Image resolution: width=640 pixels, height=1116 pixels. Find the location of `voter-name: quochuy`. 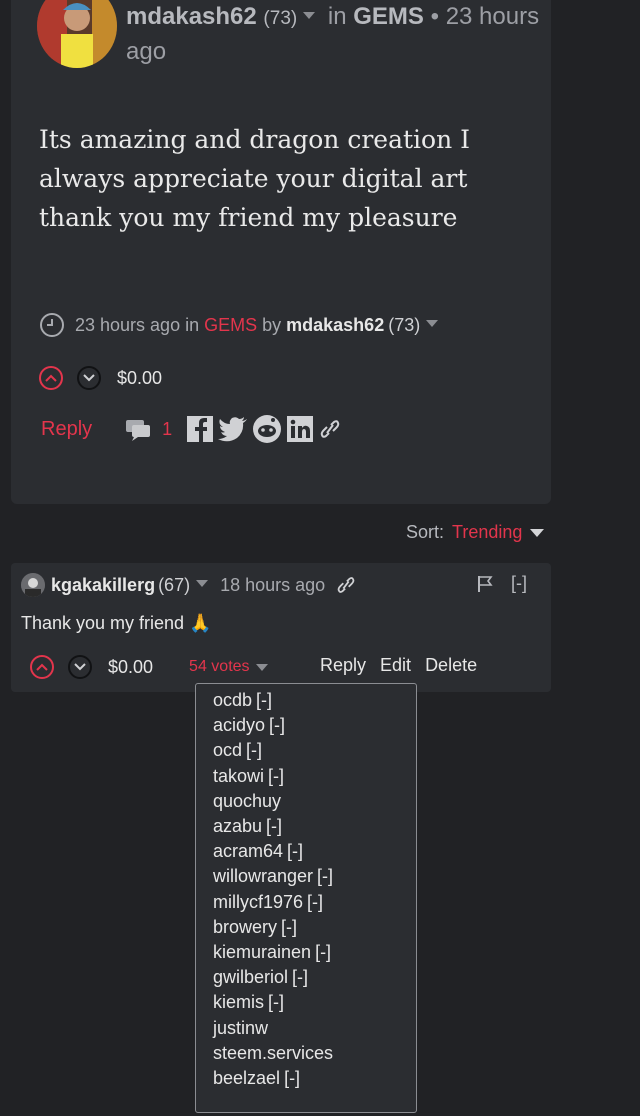

voter-name: quochuy is located at coordinates (247, 801).